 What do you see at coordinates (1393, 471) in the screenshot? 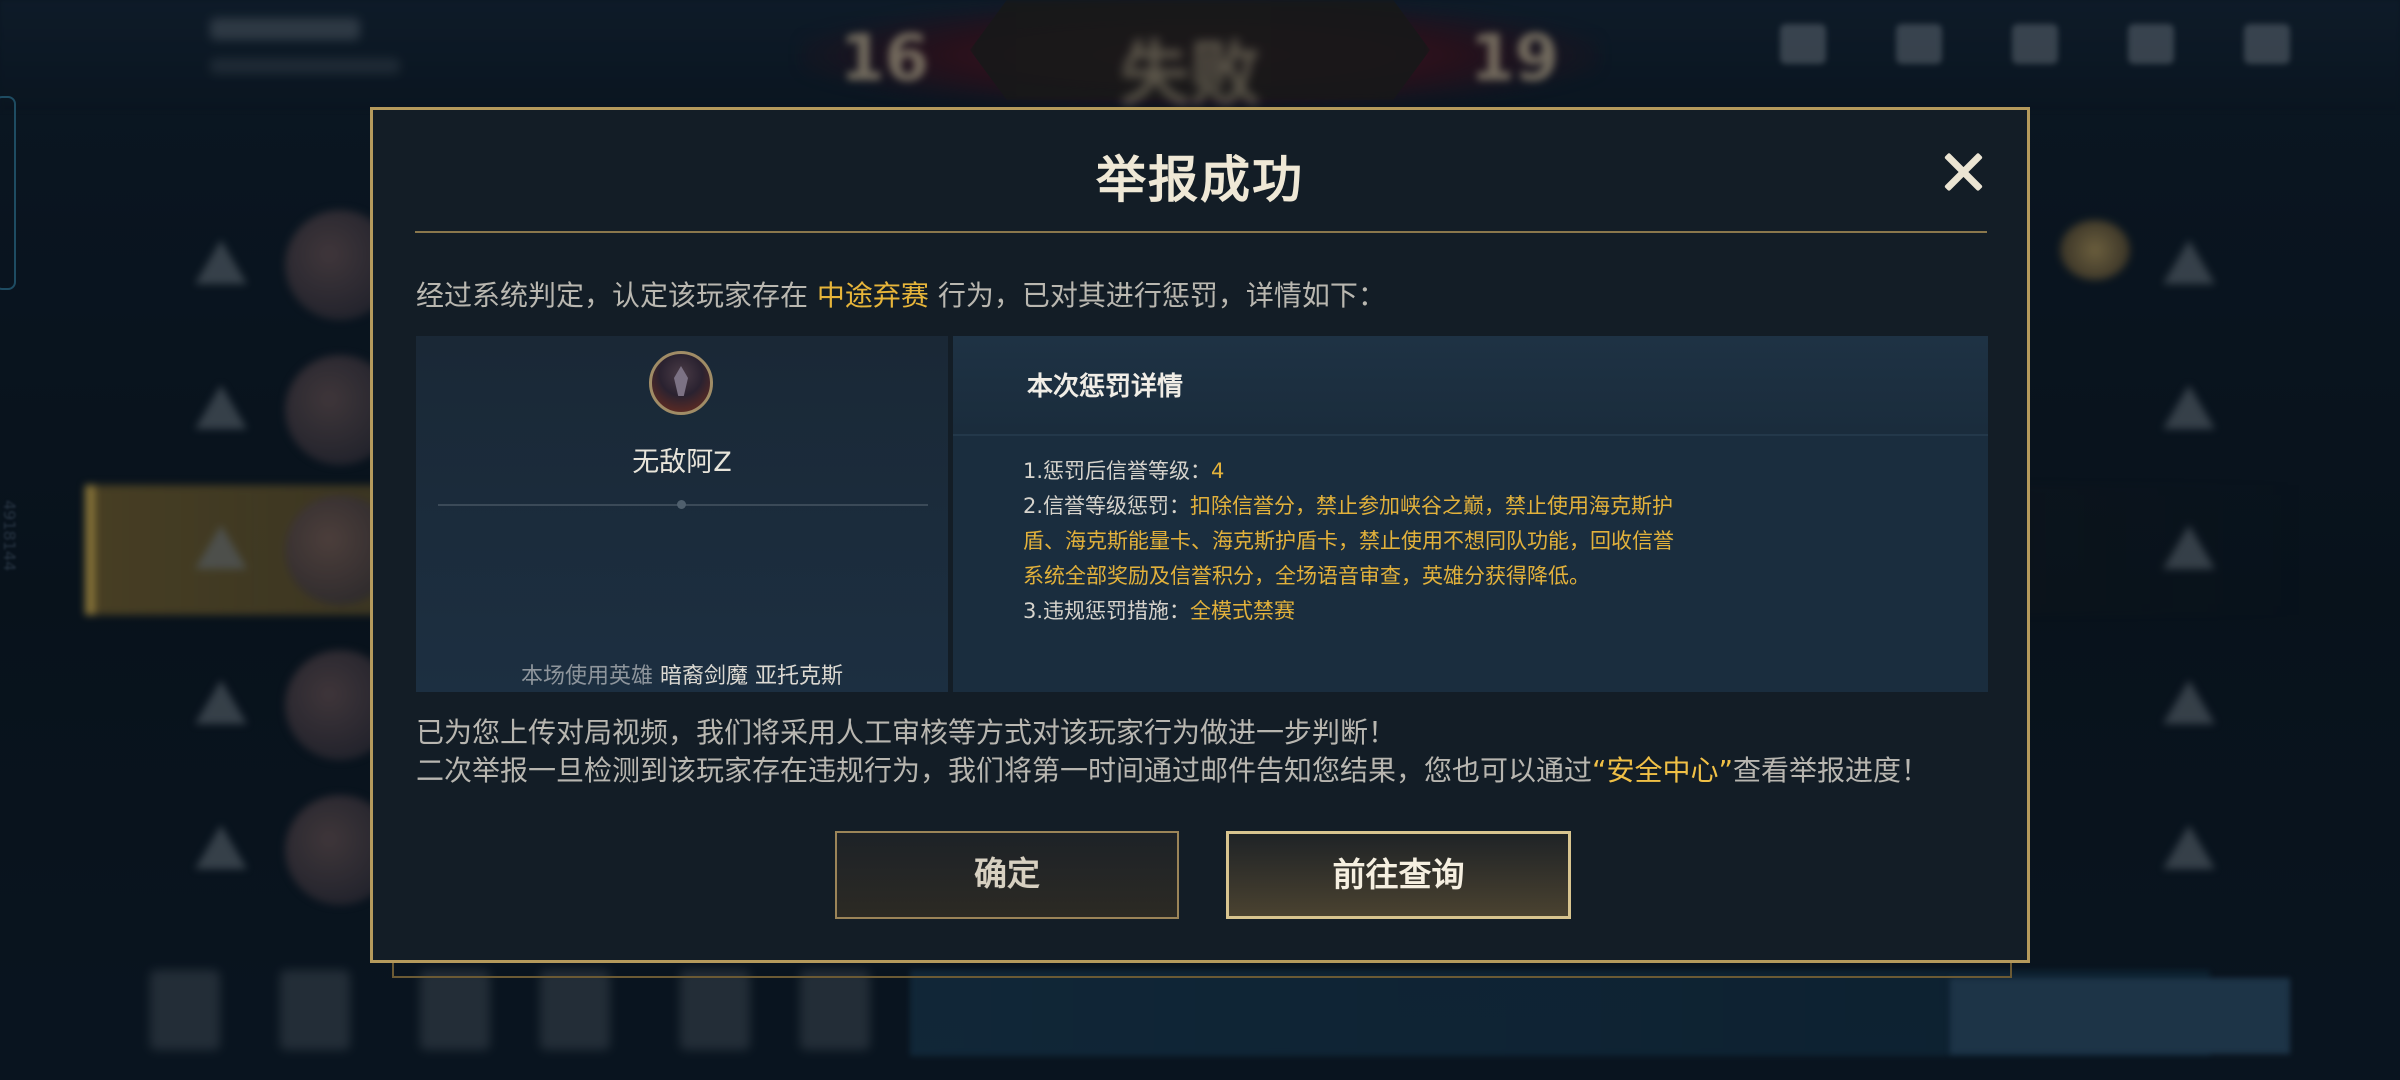
I see `penalty-item-credit-level: 1.惩罚后信誉等级：4` at bounding box center [1393, 471].